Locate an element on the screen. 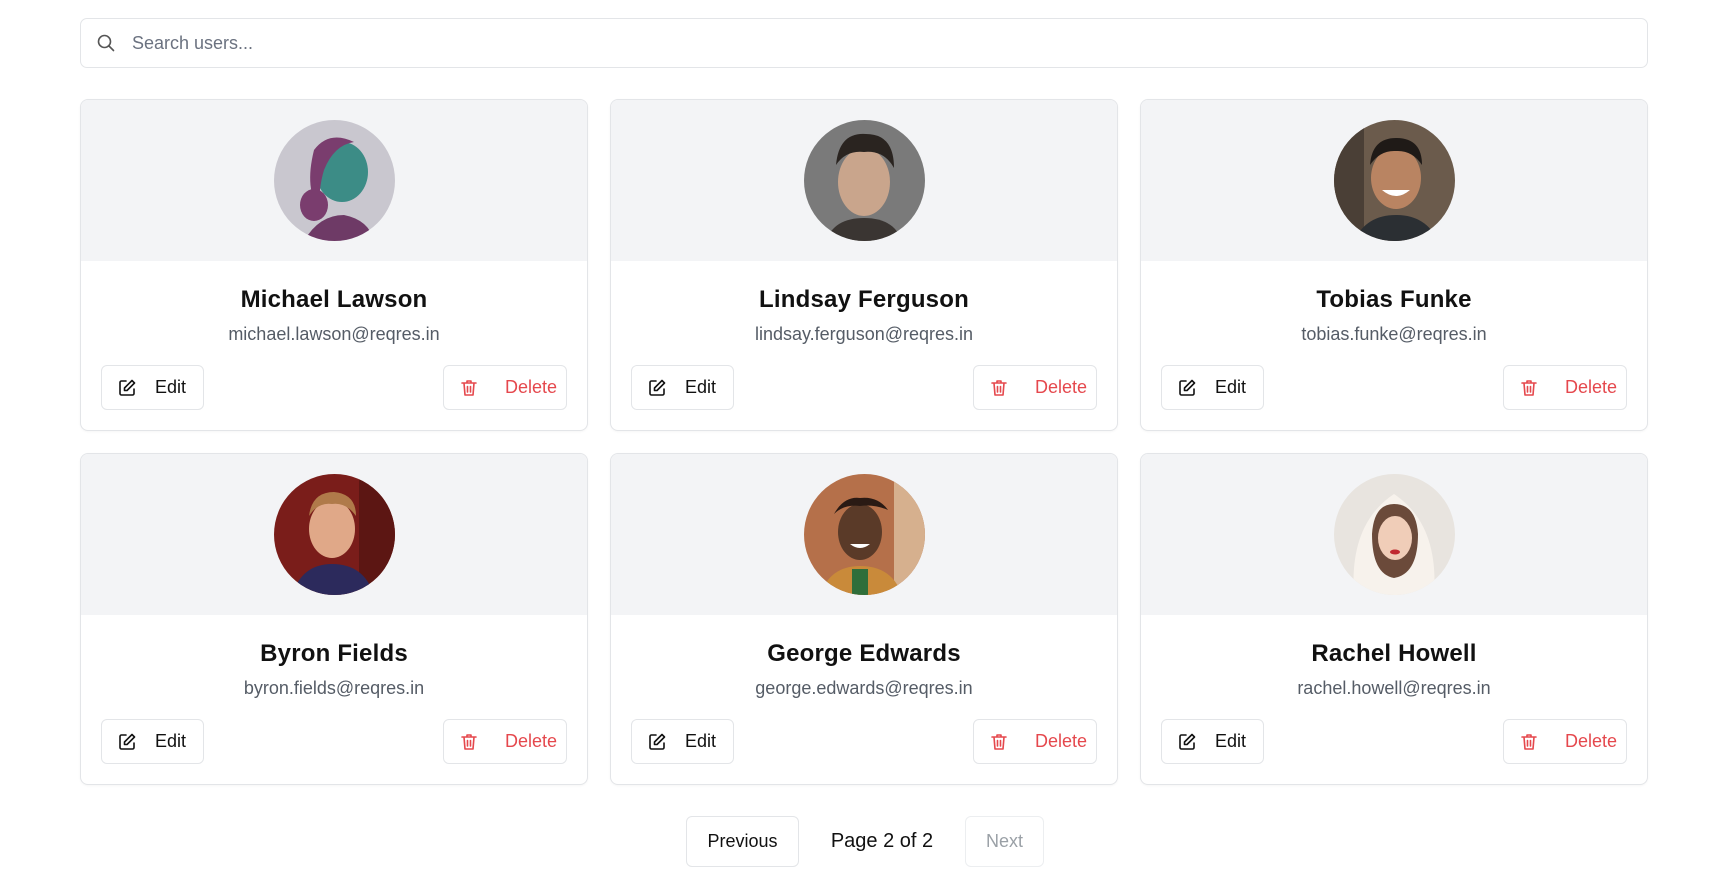 This screenshot has width=1727, height=872. user-email: rachel.howell@reqres.in is located at coordinates (1394, 688).